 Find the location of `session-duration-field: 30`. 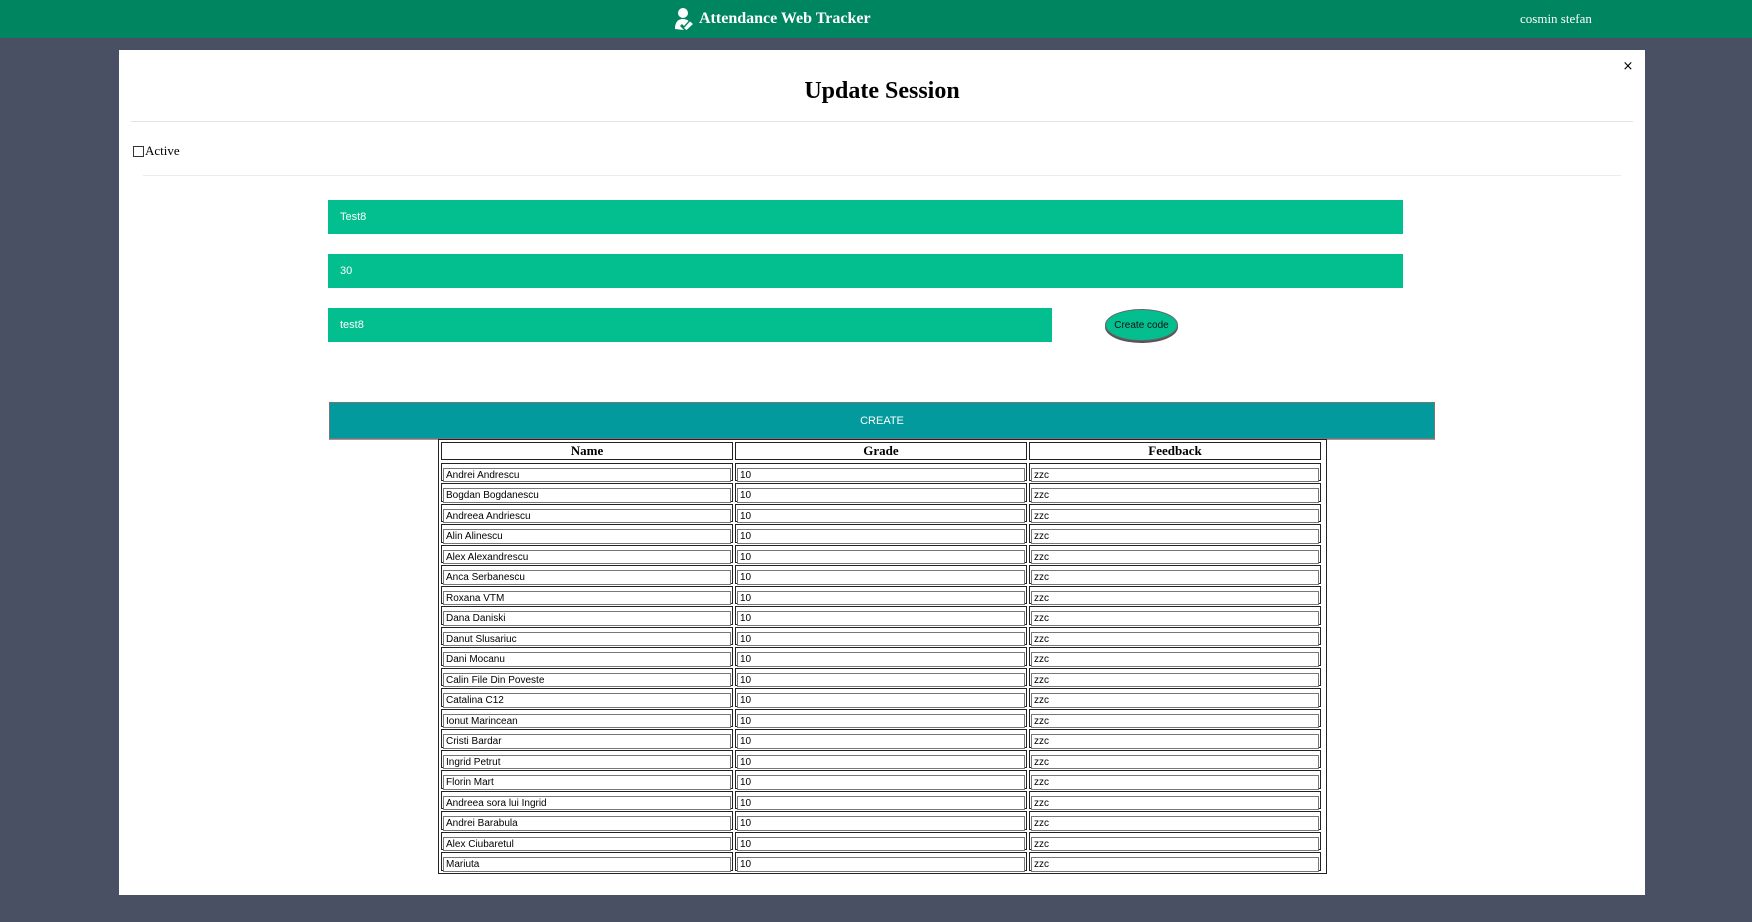

session-duration-field: 30 is located at coordinates (865, 271).